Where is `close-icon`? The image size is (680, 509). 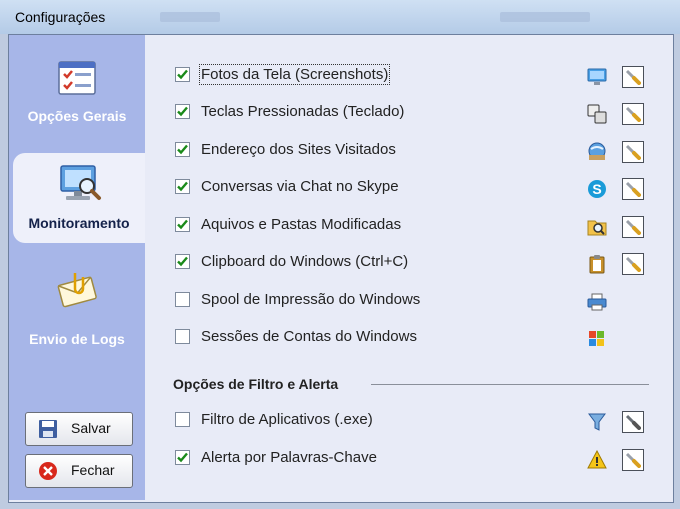
close-icon is located at coordinates (48, 472).